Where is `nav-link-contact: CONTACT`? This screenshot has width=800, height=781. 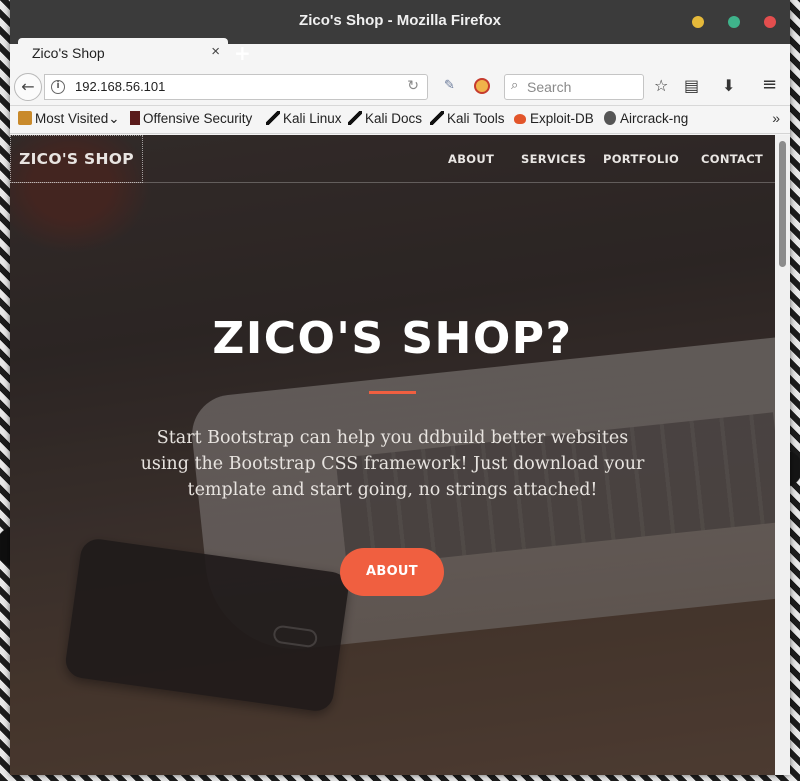 nav-link-contact: CONTACT is located at coordinates (732, 159).